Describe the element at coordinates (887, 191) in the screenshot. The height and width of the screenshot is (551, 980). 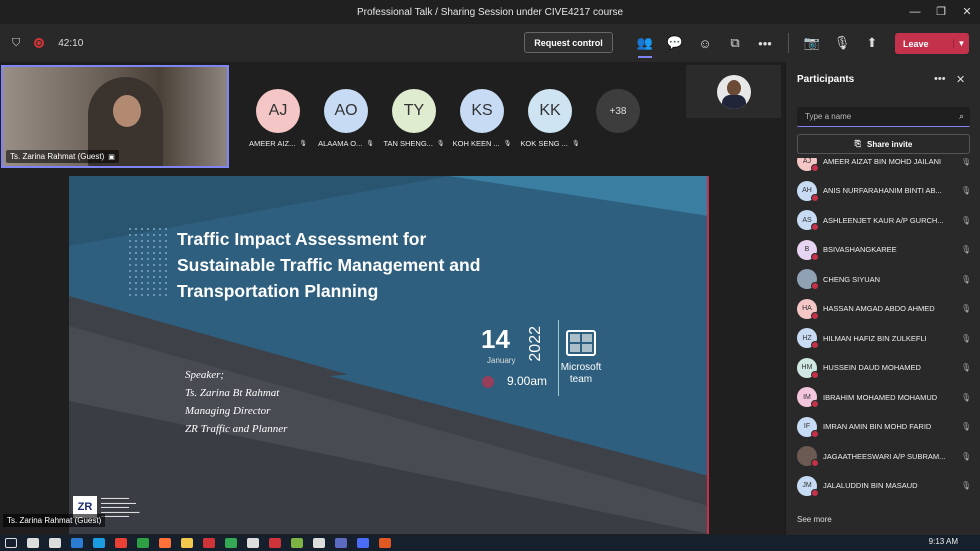
I see `participant-row: AH ANIS NURFARAHANIM BINTI AB... 🎙` at that location.